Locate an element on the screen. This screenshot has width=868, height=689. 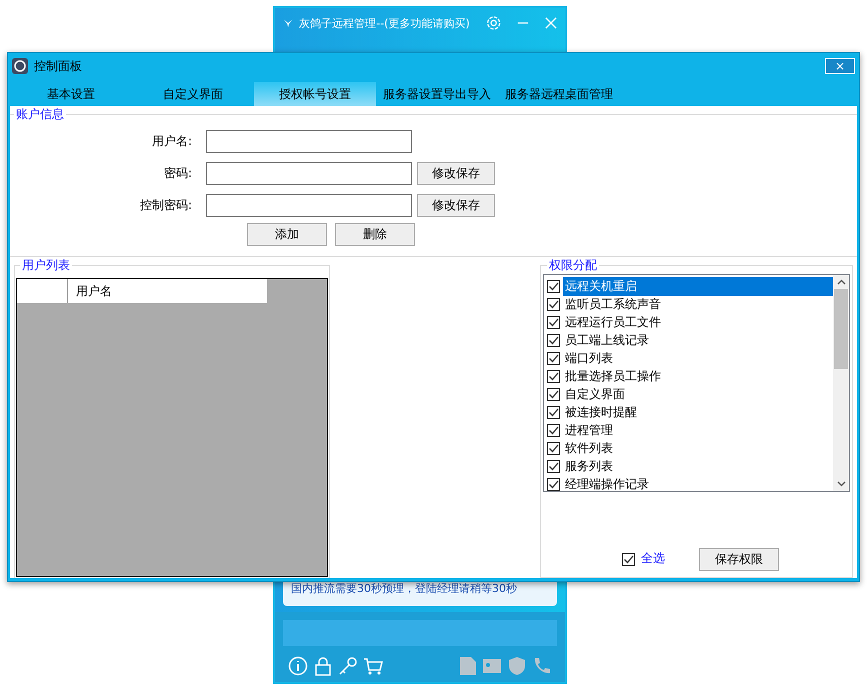
key-icon is located at coordinates (348, 666).